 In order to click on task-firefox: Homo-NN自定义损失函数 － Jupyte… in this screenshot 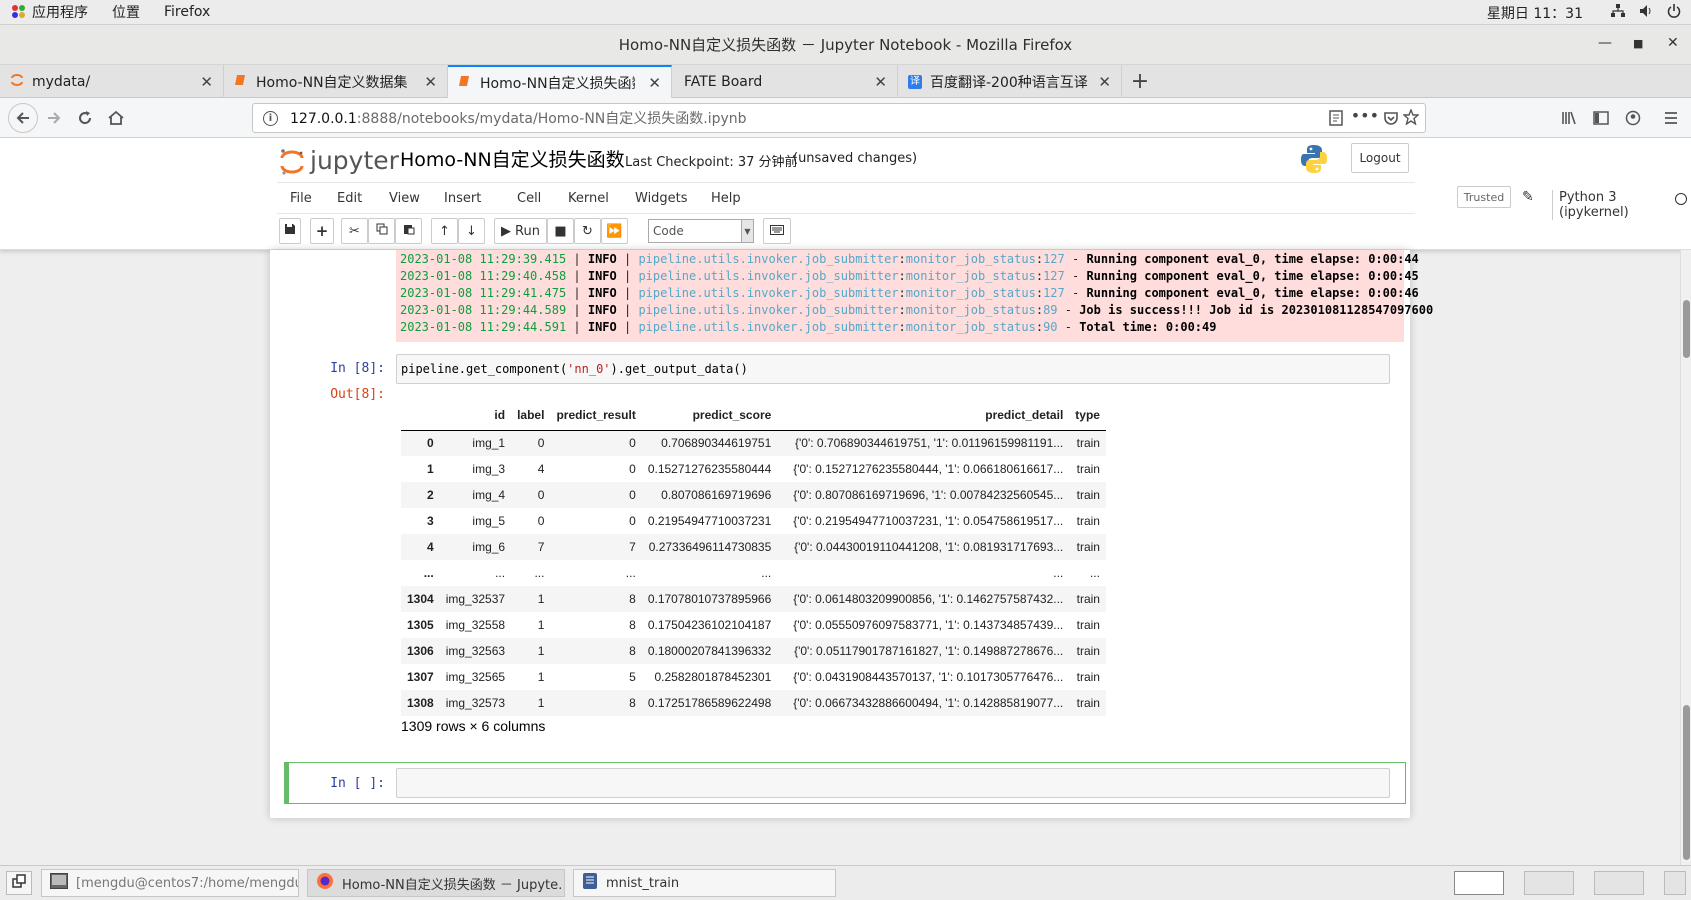, I will do `click(436, 883)`.